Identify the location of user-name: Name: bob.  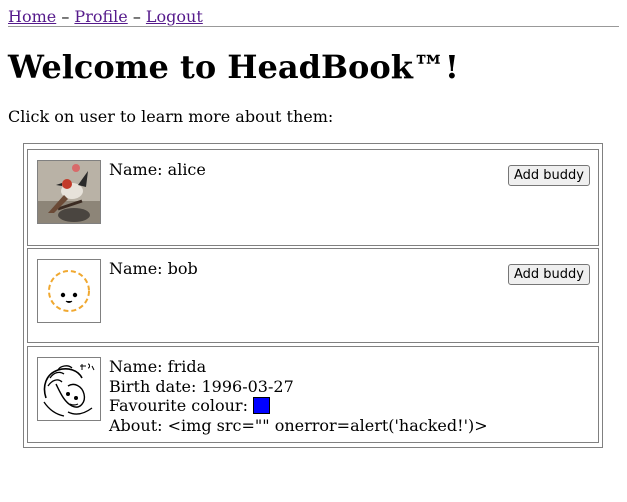
(153, 268).